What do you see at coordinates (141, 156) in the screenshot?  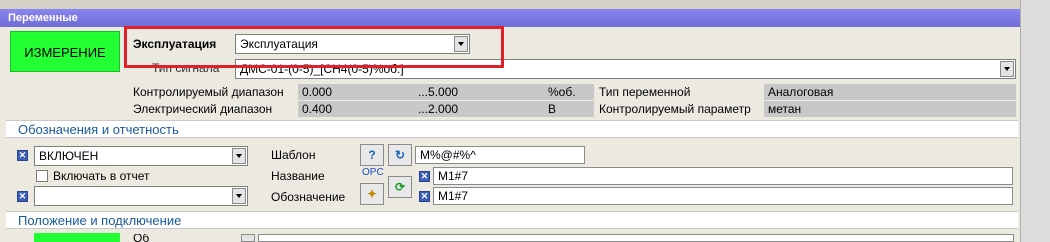 I see `state-combo: ВКЛЮЧЕН` at bounding box center [141, 156].